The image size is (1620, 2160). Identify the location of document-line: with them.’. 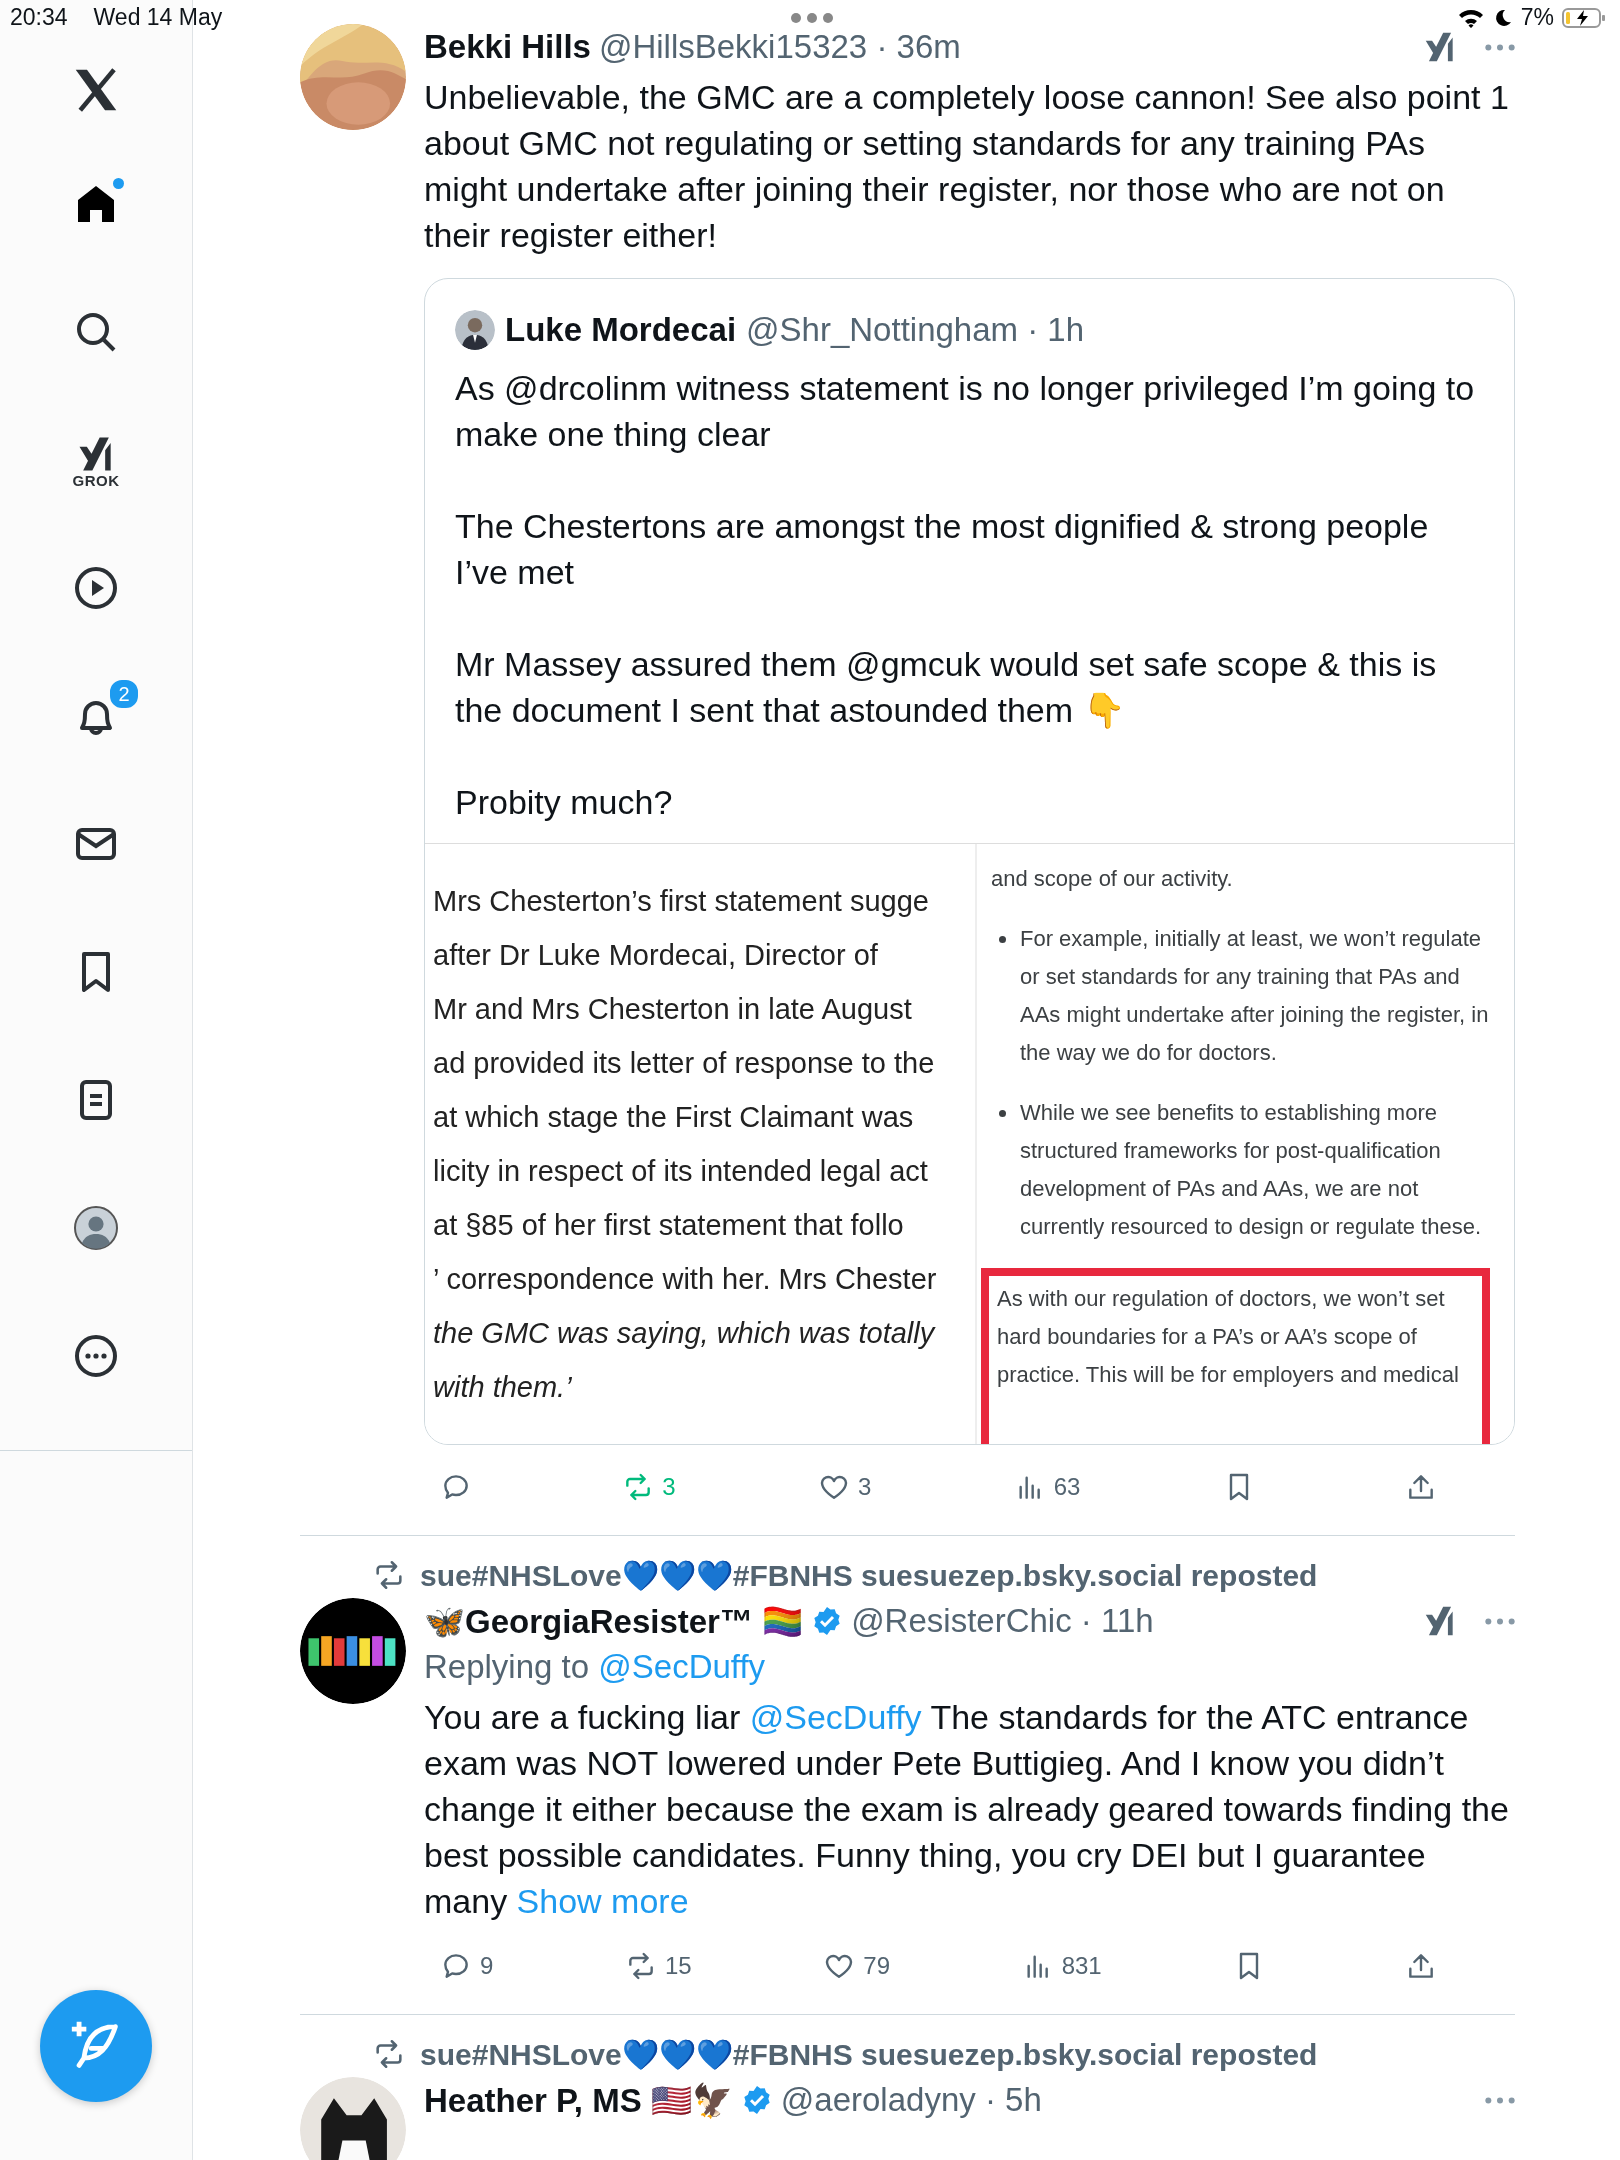
(502, 1387).